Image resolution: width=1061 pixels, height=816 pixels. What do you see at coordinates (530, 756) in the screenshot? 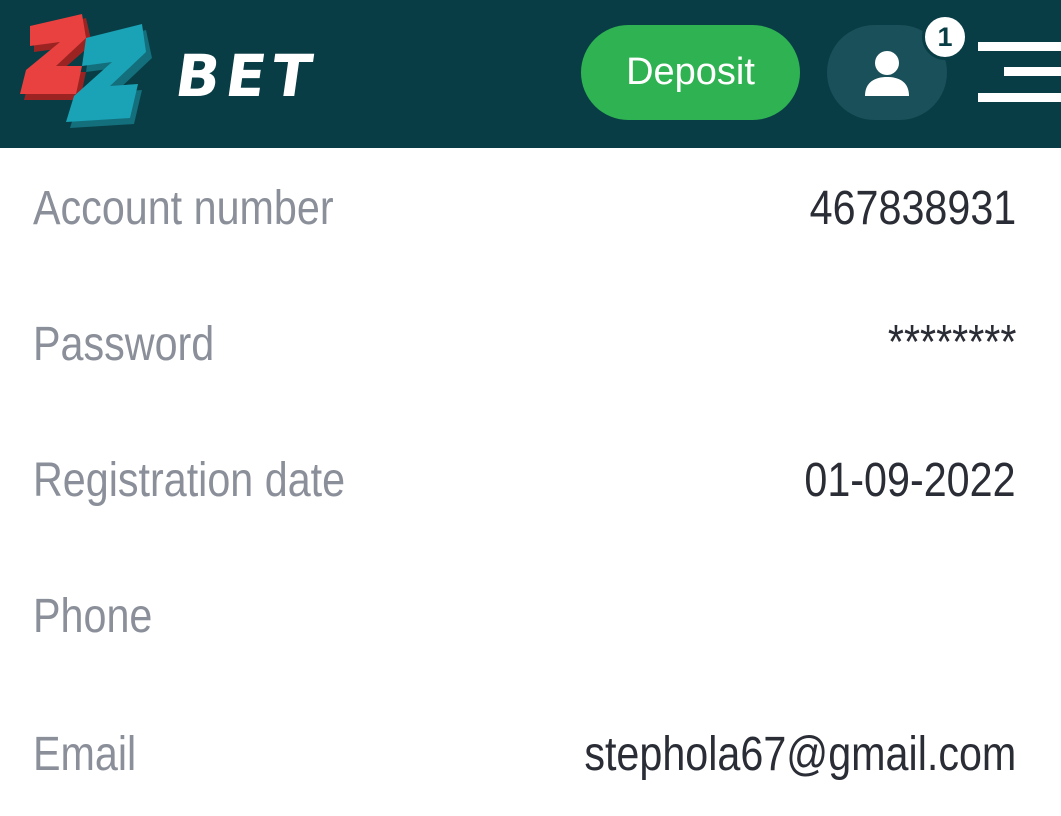
I see `email-row: Email stephola67@gmail.com` at bounding box center [530, 756].